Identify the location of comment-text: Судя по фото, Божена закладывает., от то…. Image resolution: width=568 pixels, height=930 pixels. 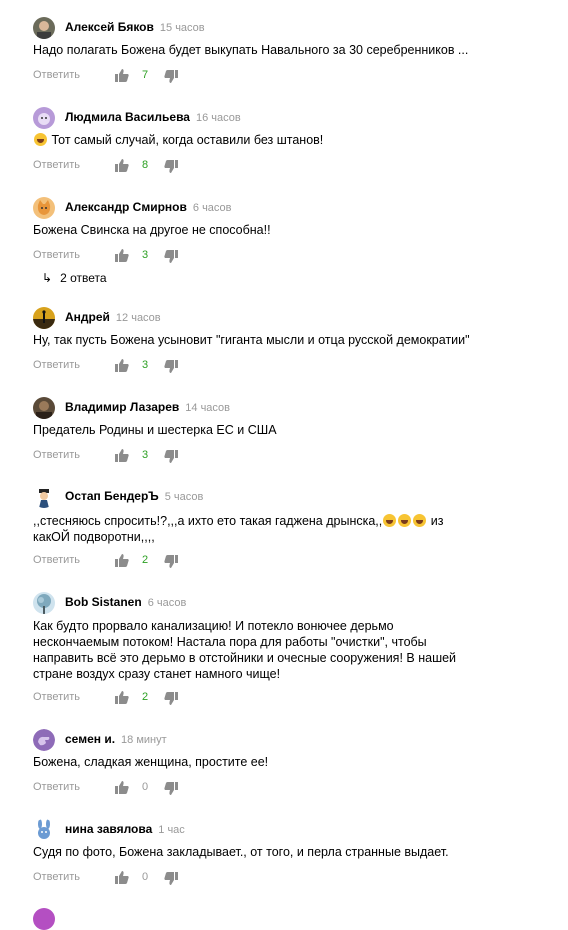
(241, 852).